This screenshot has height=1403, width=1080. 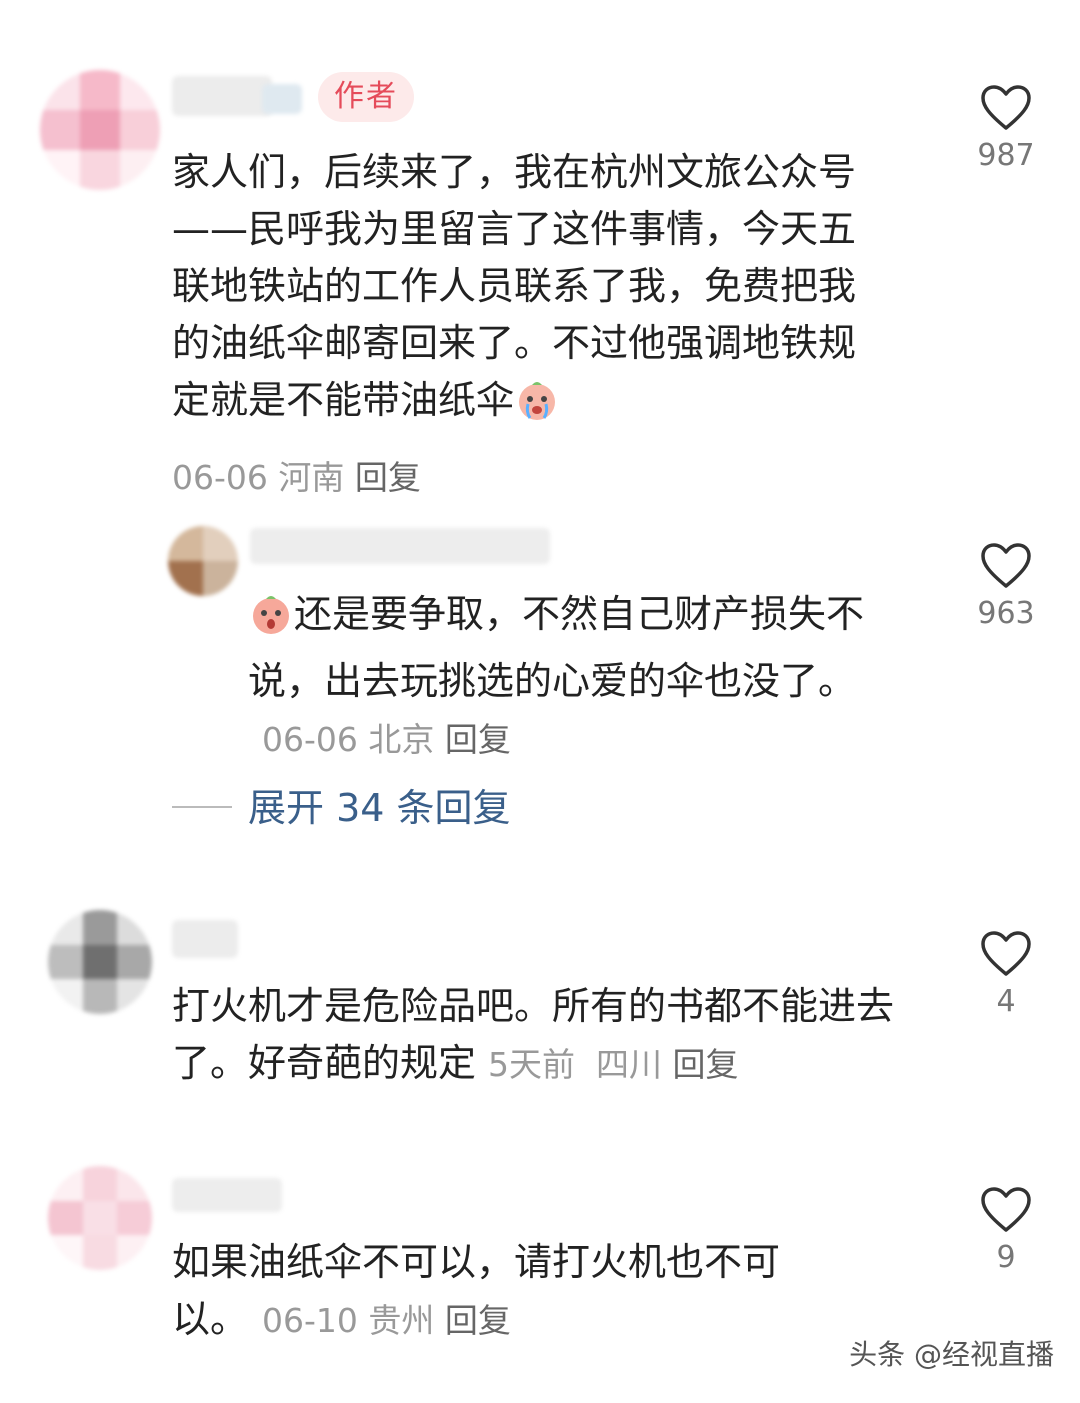 What do you see at coordinates (537, 408) in the screenshot?
I see `crying-peach-emoji` at bounding box center [537, 408].